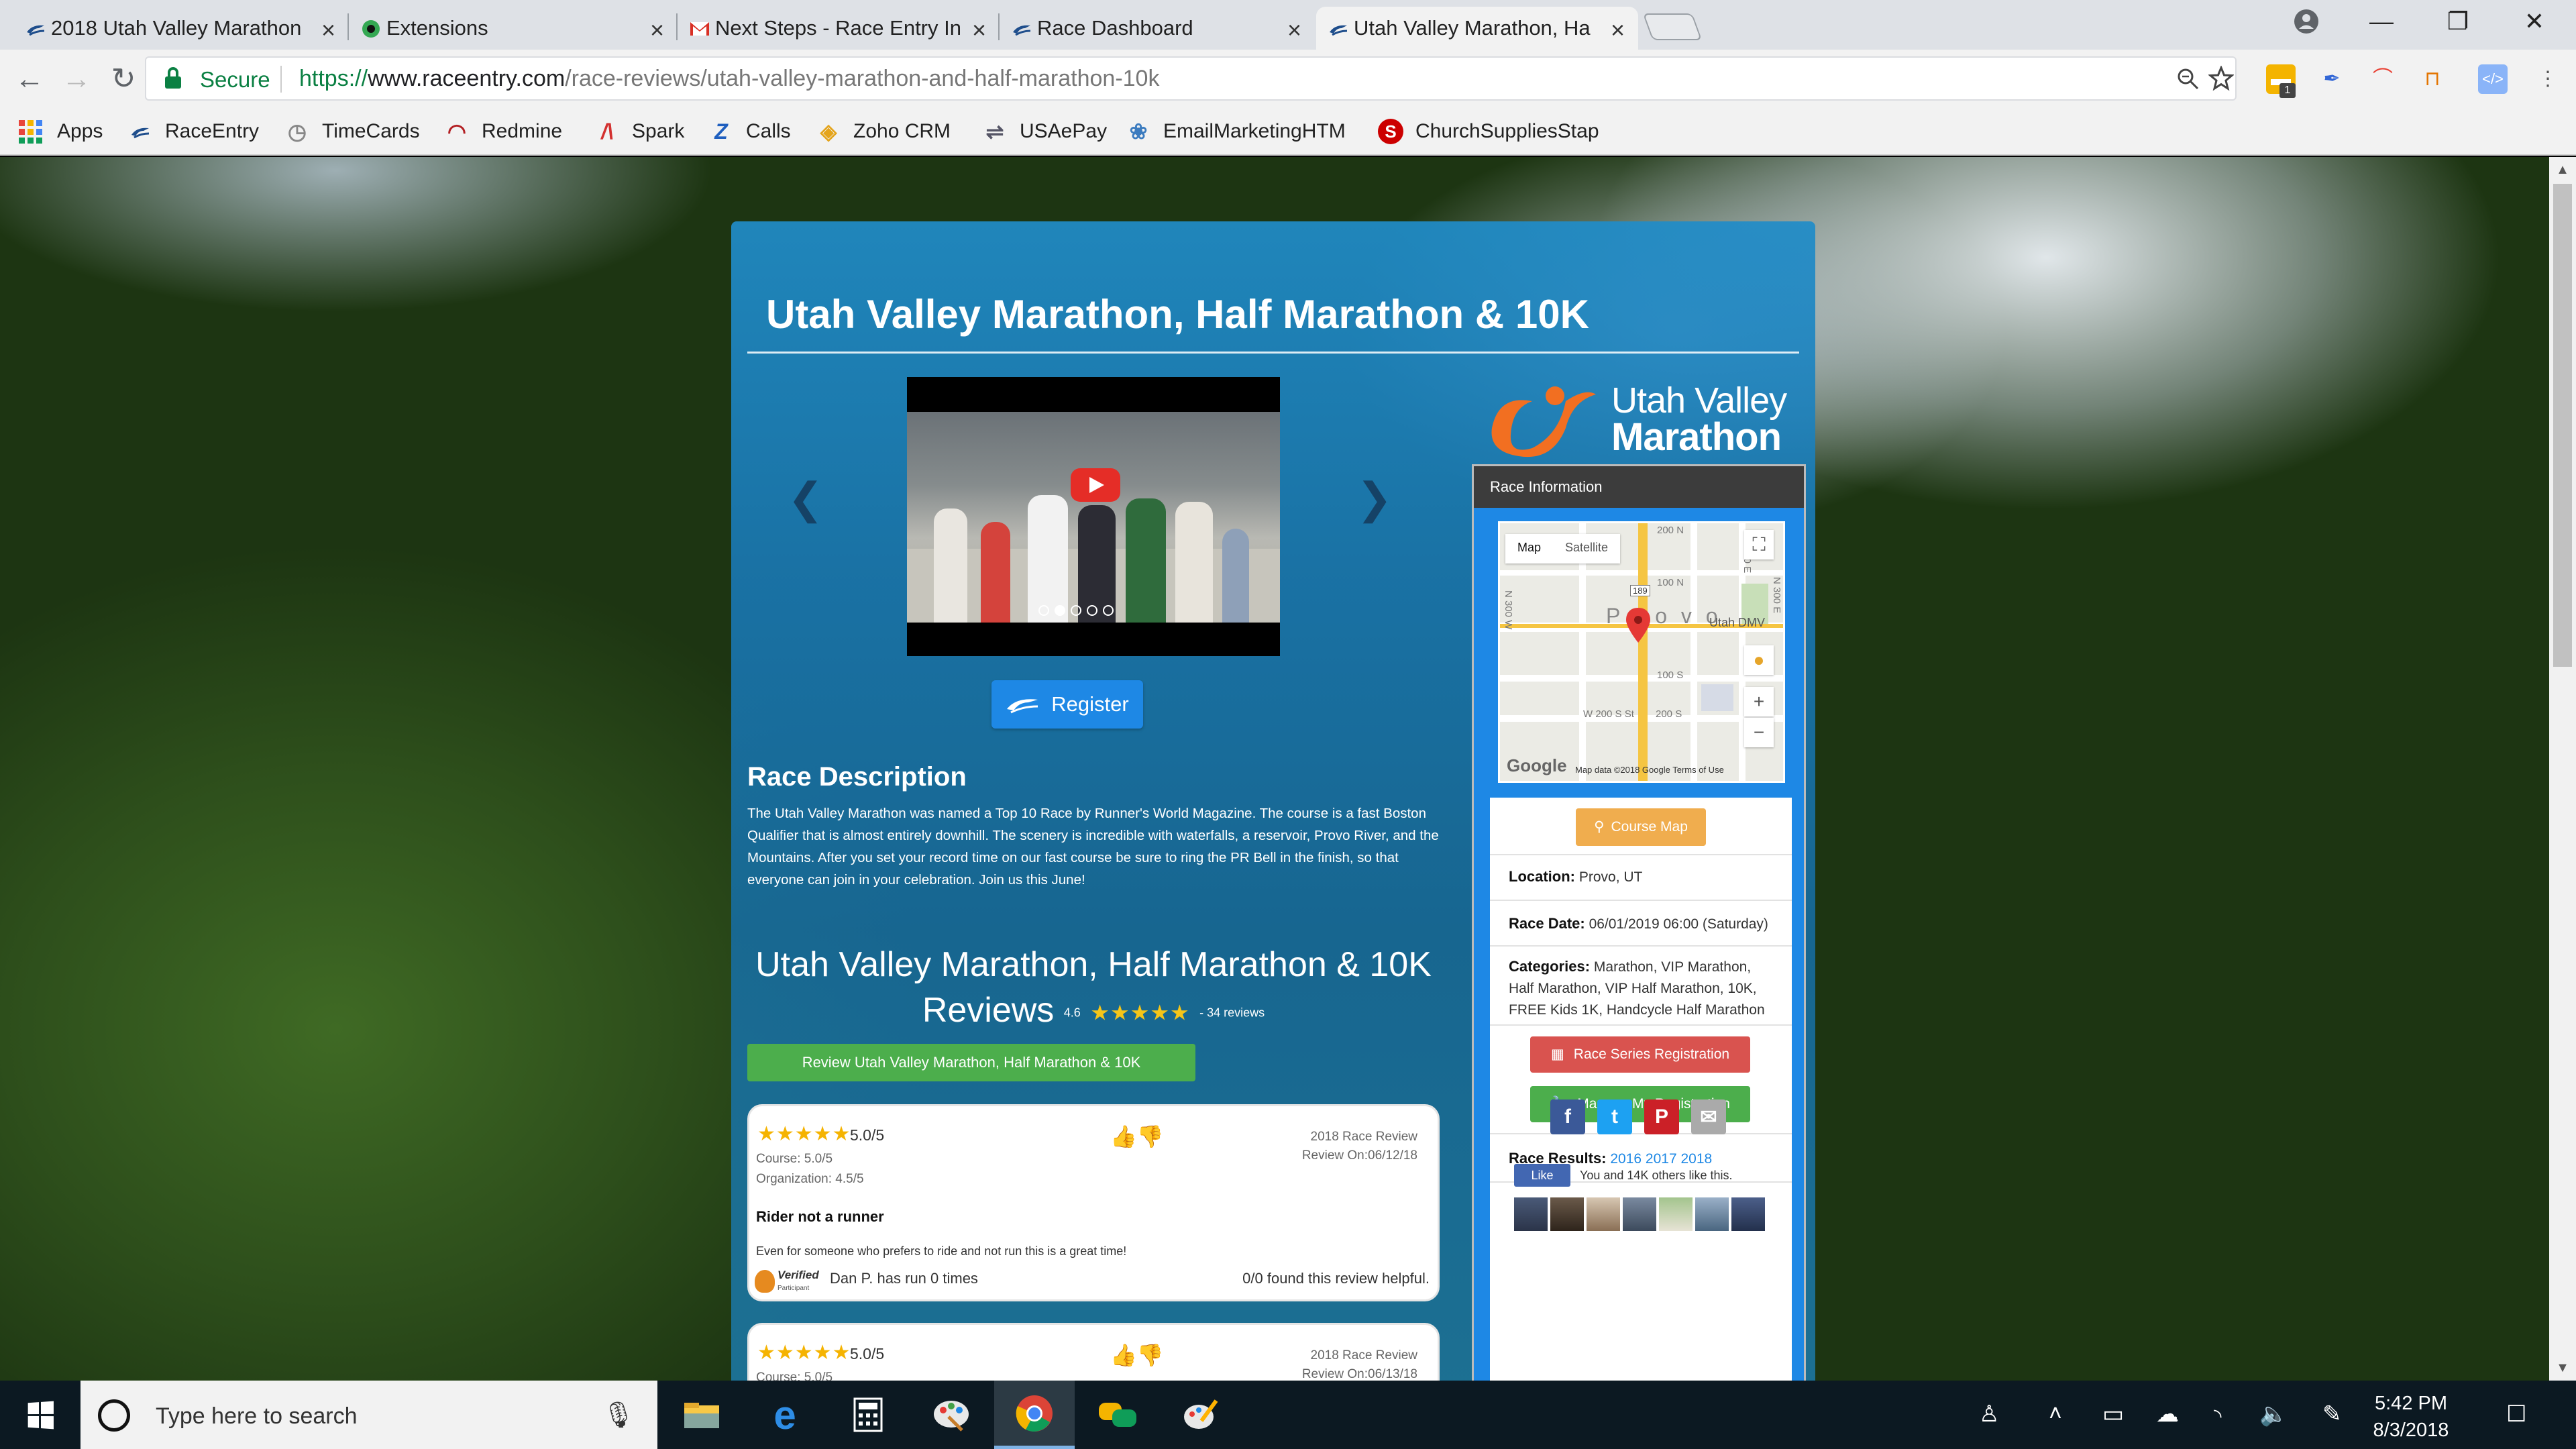 This screenshot has height=1449, width=2576. Describe the element at coordinates (123, 79) in the screenshot. I see `reload-button: ↻` at that location.